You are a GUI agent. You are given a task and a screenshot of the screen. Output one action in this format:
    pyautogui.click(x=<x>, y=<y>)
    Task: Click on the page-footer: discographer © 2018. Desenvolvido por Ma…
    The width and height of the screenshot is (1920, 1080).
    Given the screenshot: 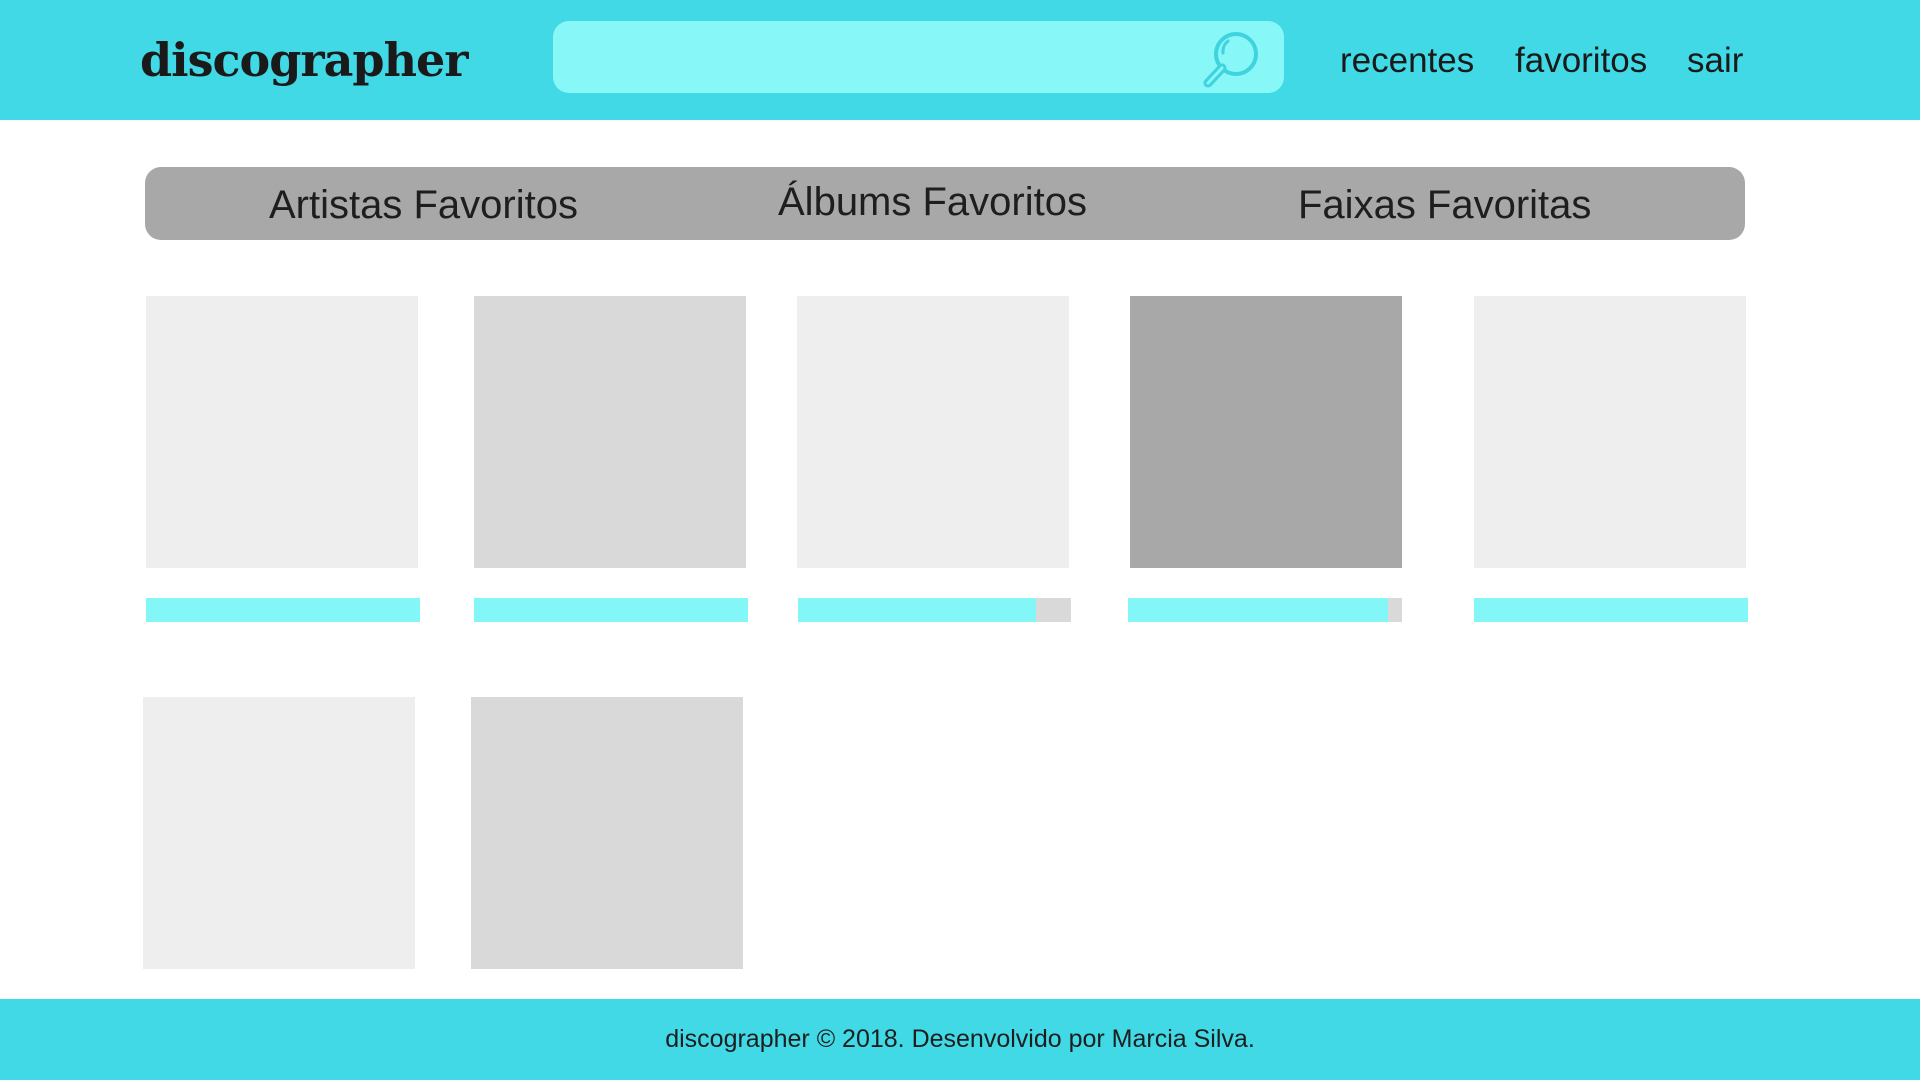 What is the action you would take?
    pyautogui.click(x=960, y=1039)
    